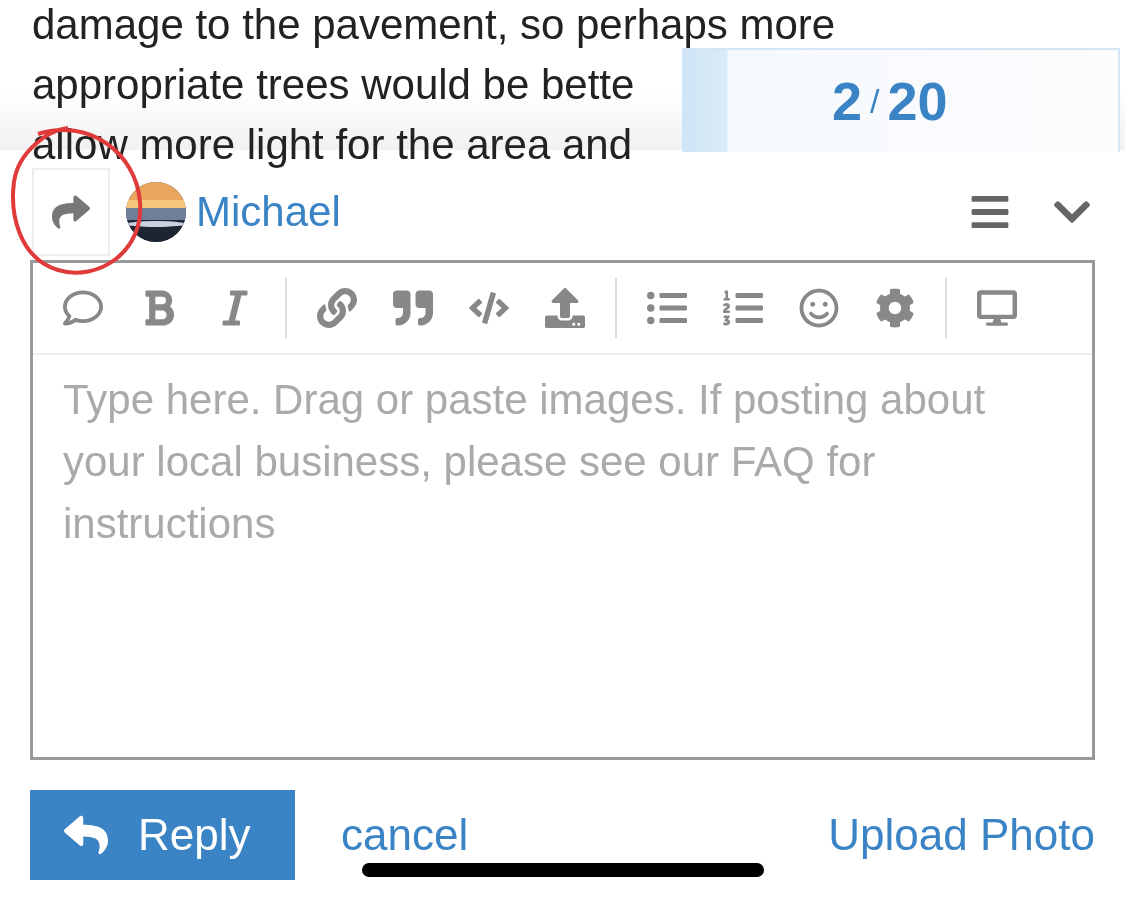  What do you see at coordinates (434, 25) in the screenshot?
I see `post-text-line: damage to the pavement, so perhaps more` at bounding box center [434, 25].